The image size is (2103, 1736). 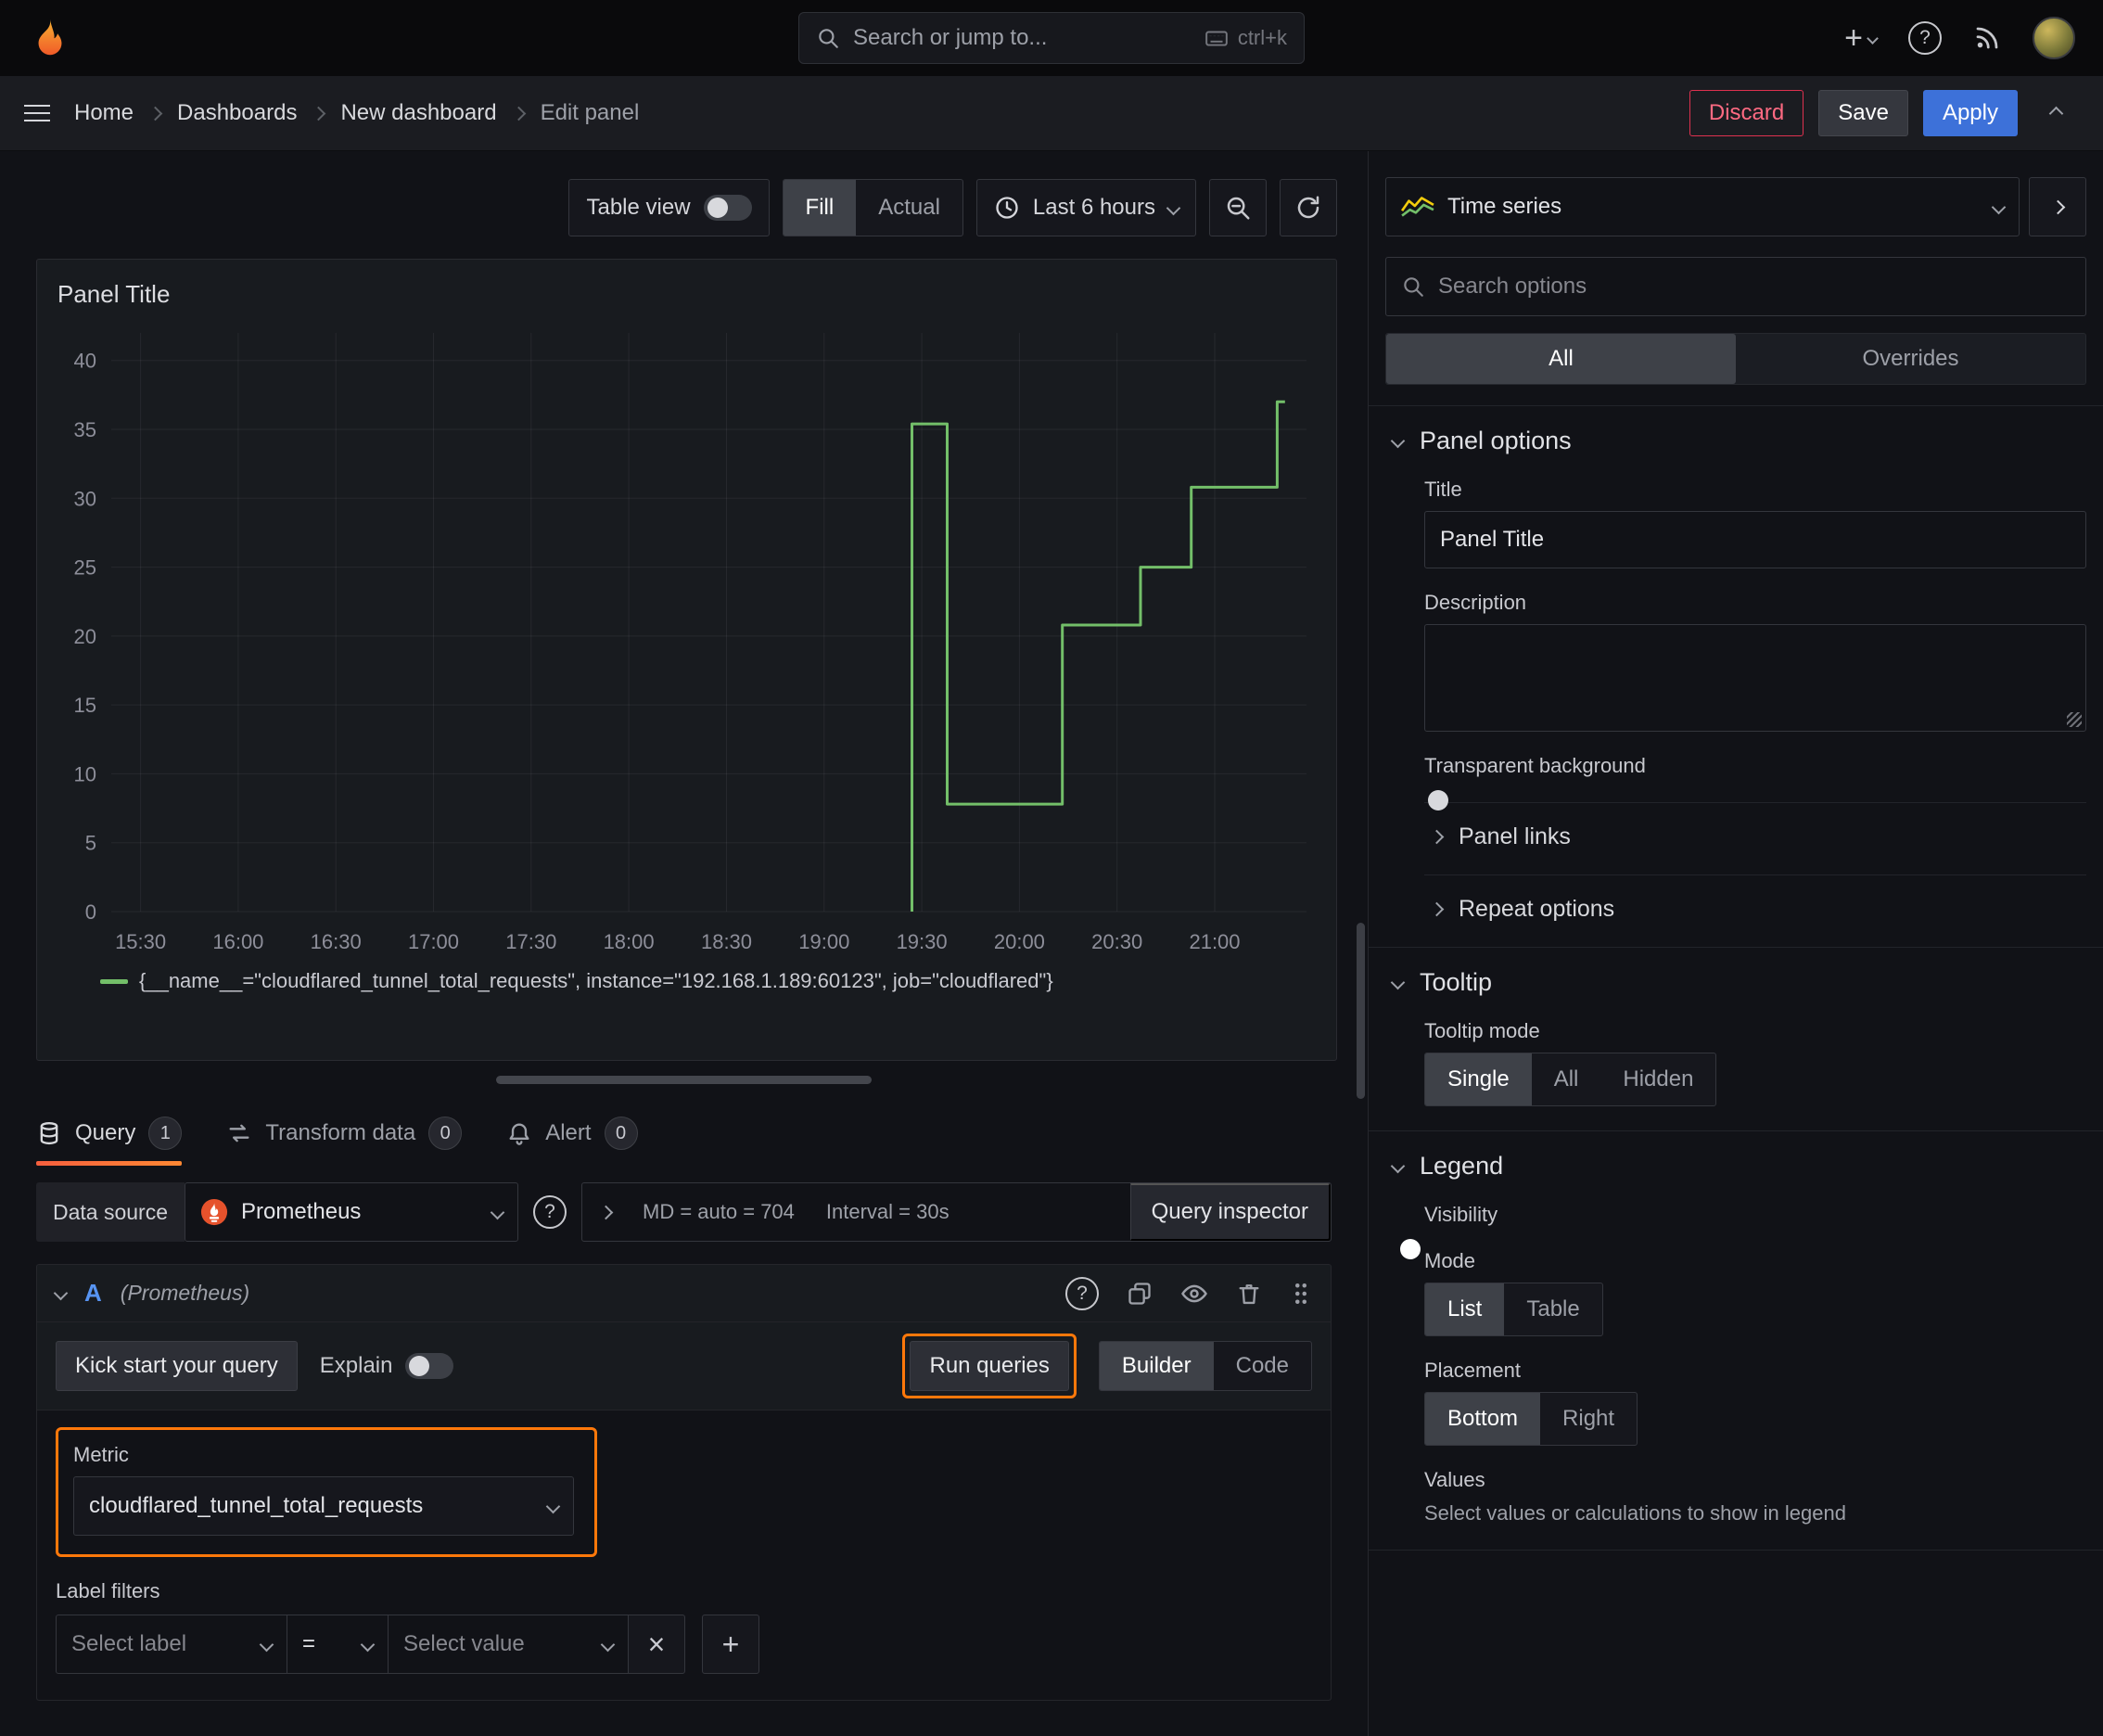 What do you see at coordinates (85, 498) in the screenshot?
I see `svg-text: 30` at bounding box center [85, 498].